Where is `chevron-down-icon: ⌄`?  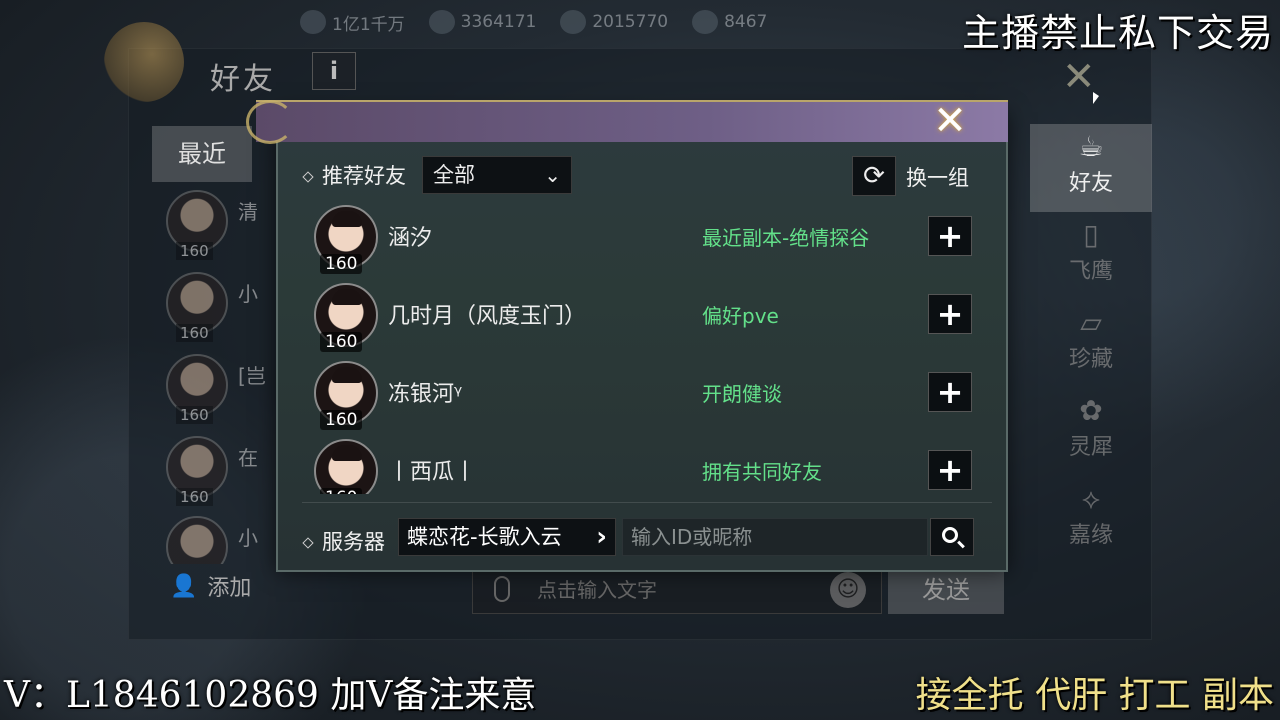
chevron-down-icon: ⌄ is located at coordinates (552, 175).